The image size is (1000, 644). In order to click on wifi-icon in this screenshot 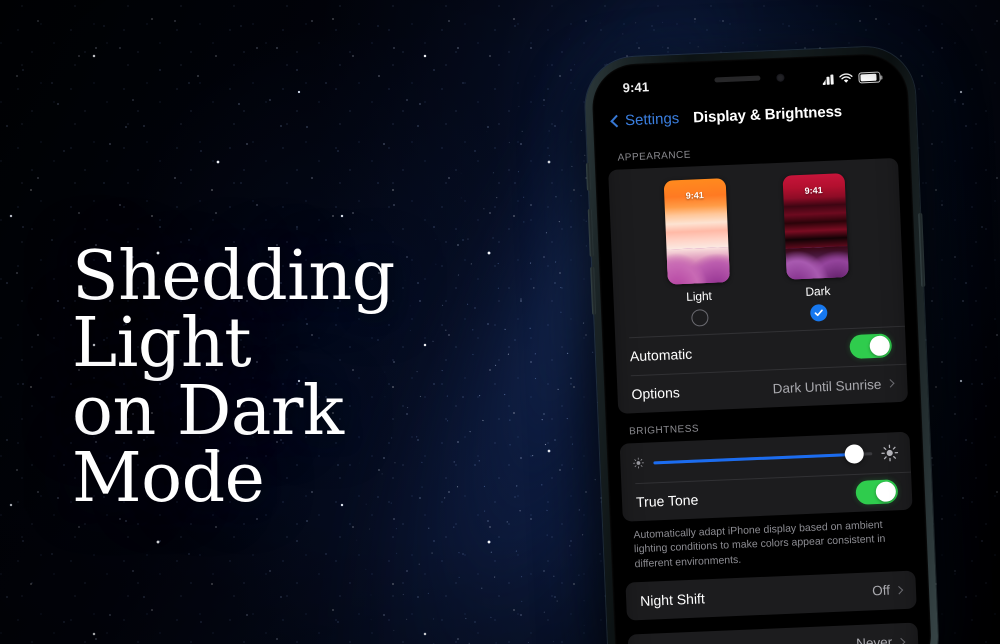, I will do `click(846, 78)`.